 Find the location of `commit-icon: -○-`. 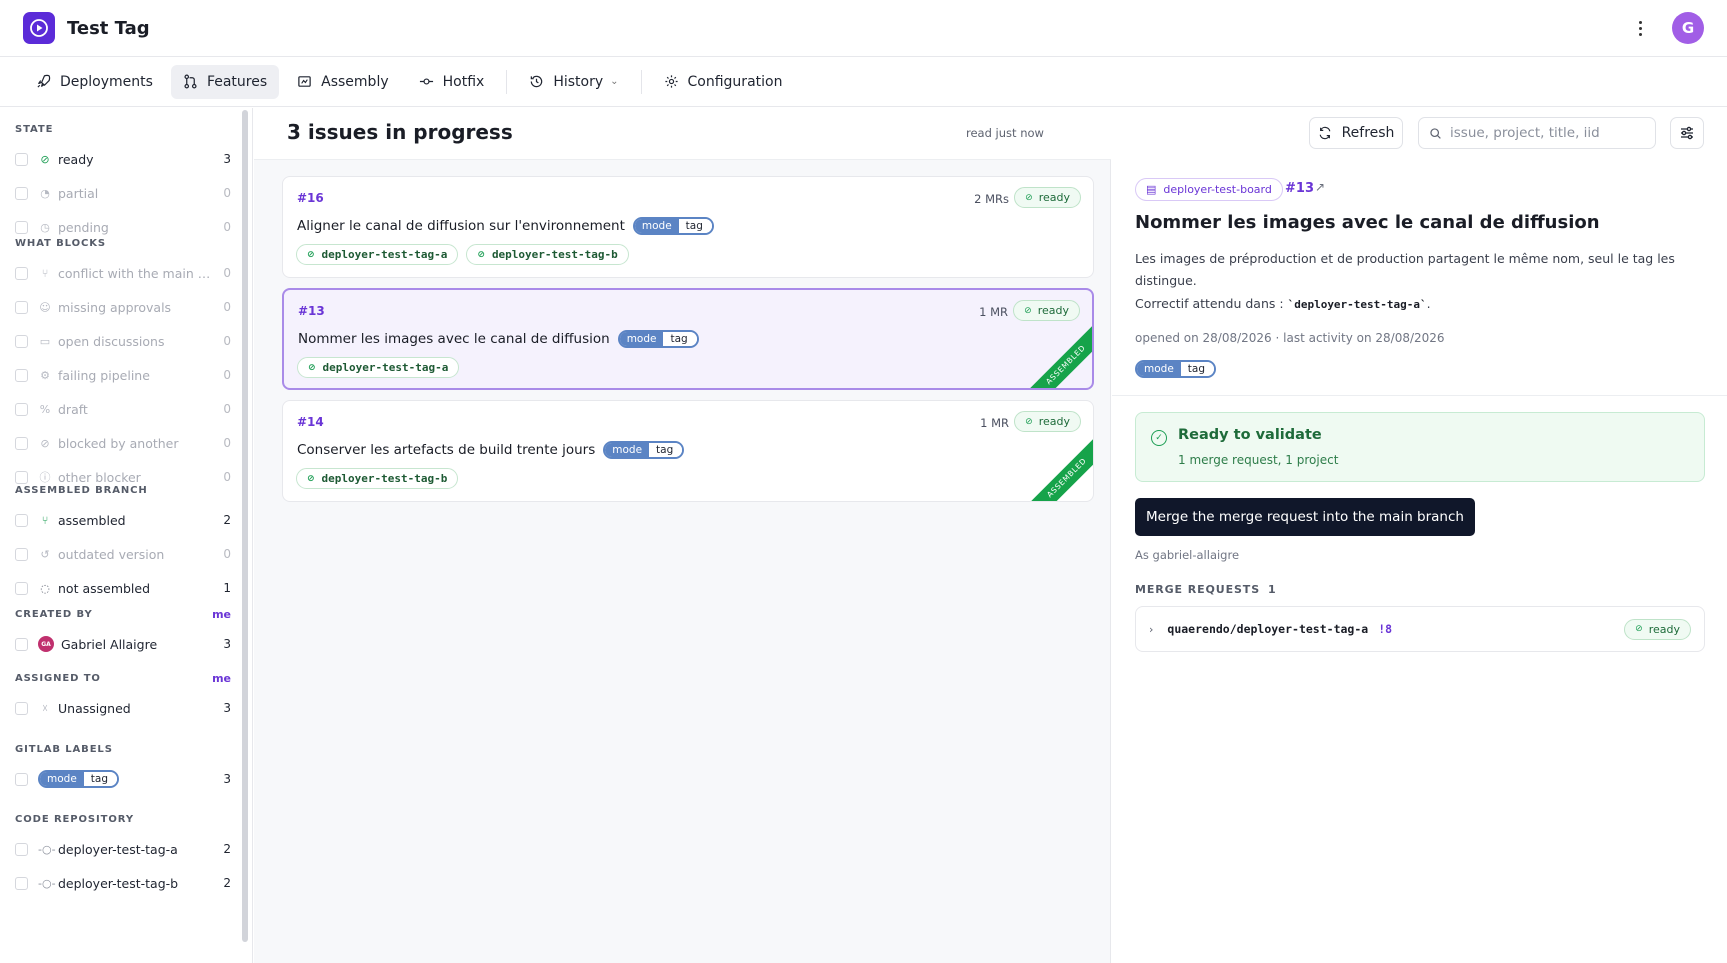

commit-icon: -○- is located at coordinates (47, 883).